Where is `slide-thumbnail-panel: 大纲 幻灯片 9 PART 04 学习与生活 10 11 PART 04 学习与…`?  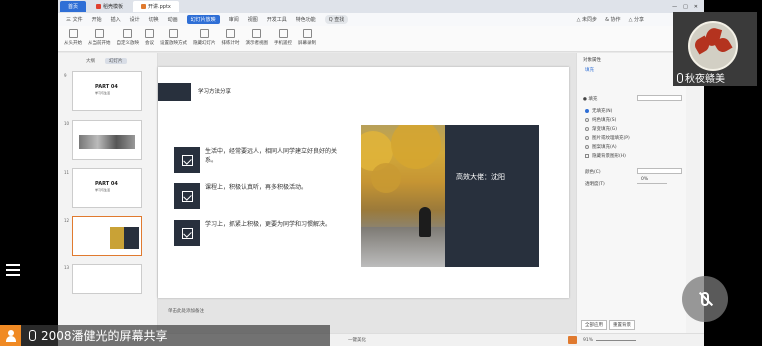 slide-thumbnail-panel: 大纲 幻灯片 9 PART 04 学习与生活 10 11 PART 04 学习与… is located at coordinates (108, 193).